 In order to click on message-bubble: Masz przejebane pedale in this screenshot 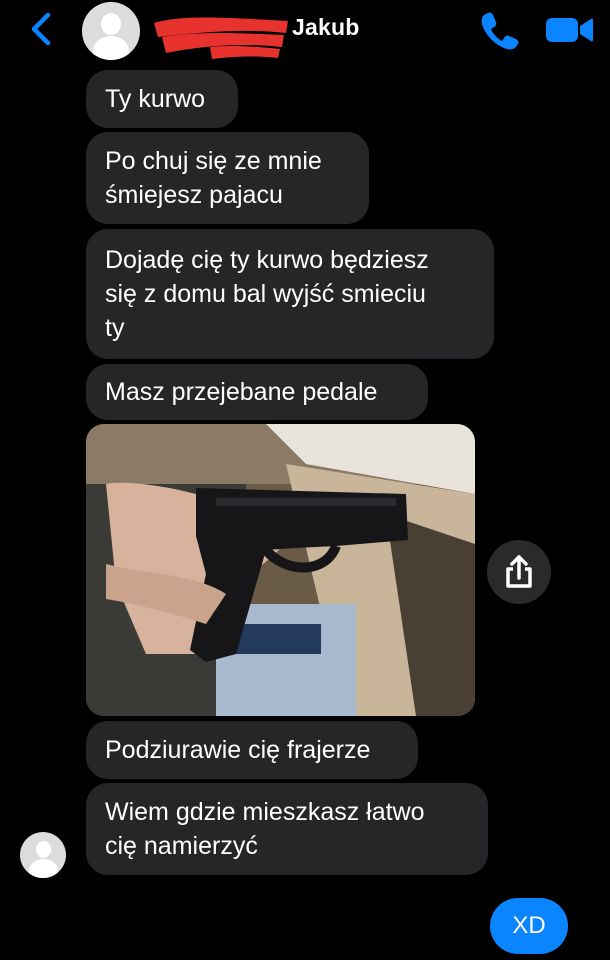, I will do `click(257, 392)`.